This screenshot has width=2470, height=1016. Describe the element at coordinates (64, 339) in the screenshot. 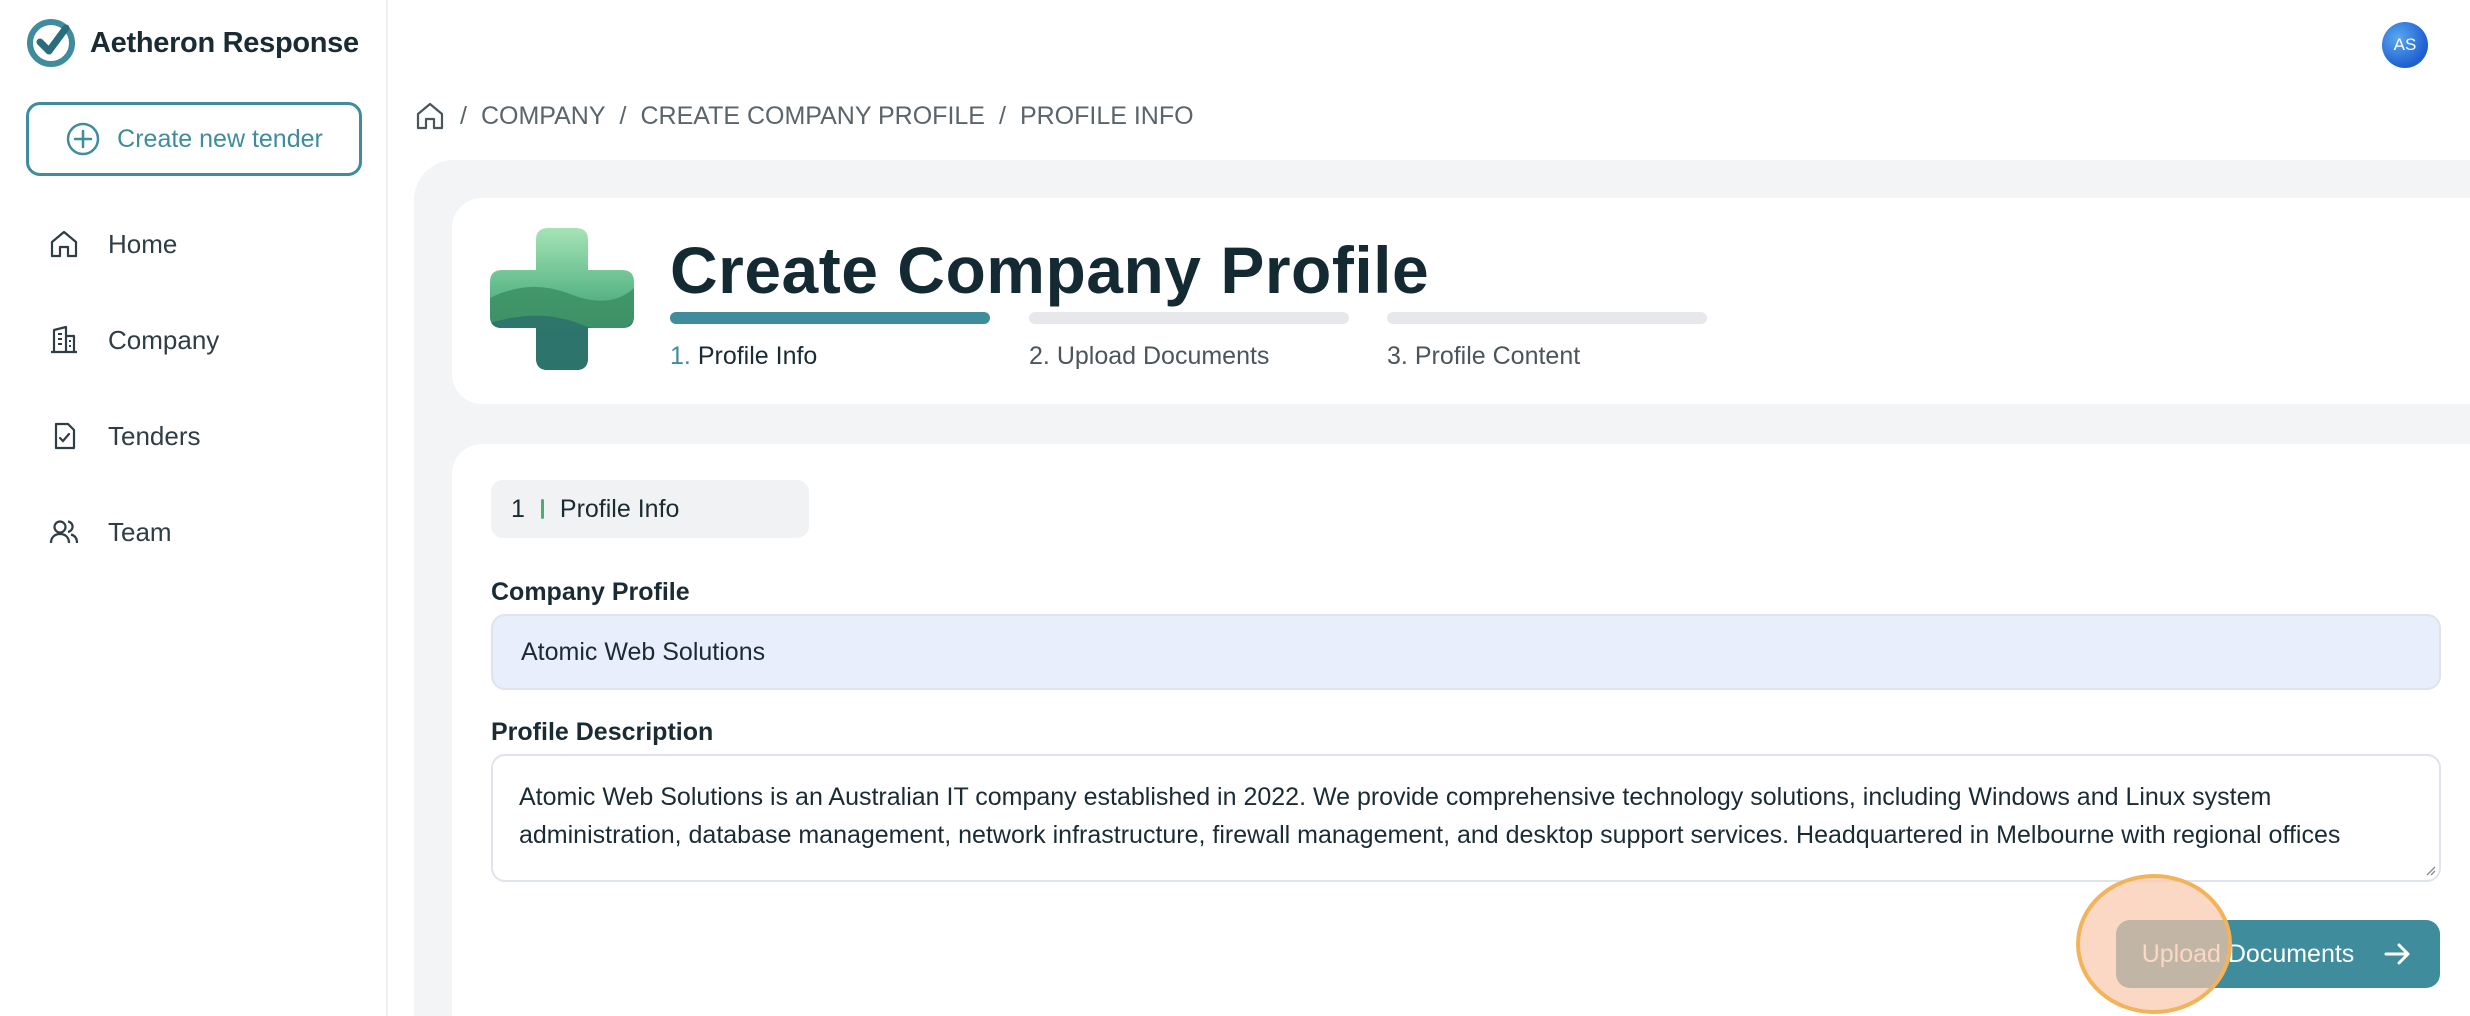

I see `building-icon` at that location.